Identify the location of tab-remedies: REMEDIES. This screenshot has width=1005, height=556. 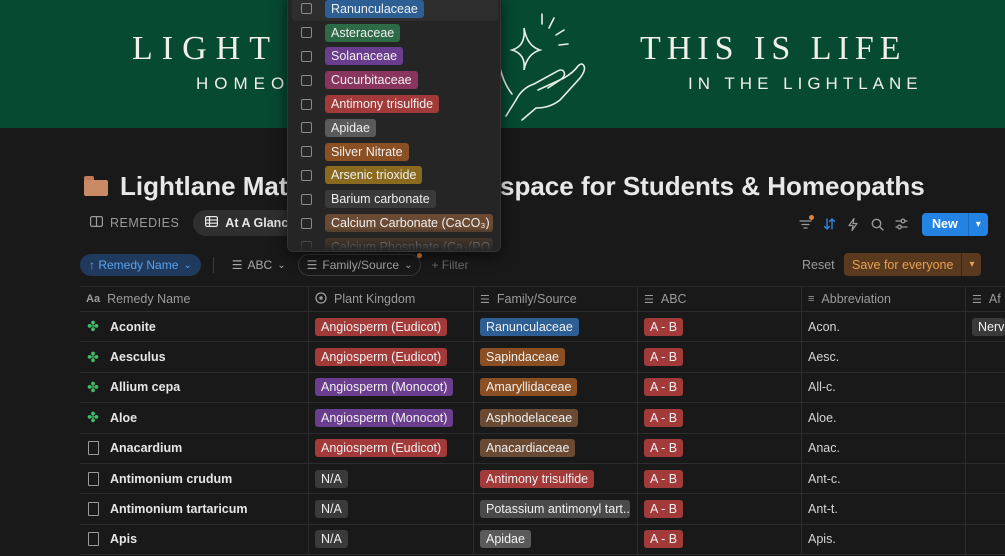
(134, 223).